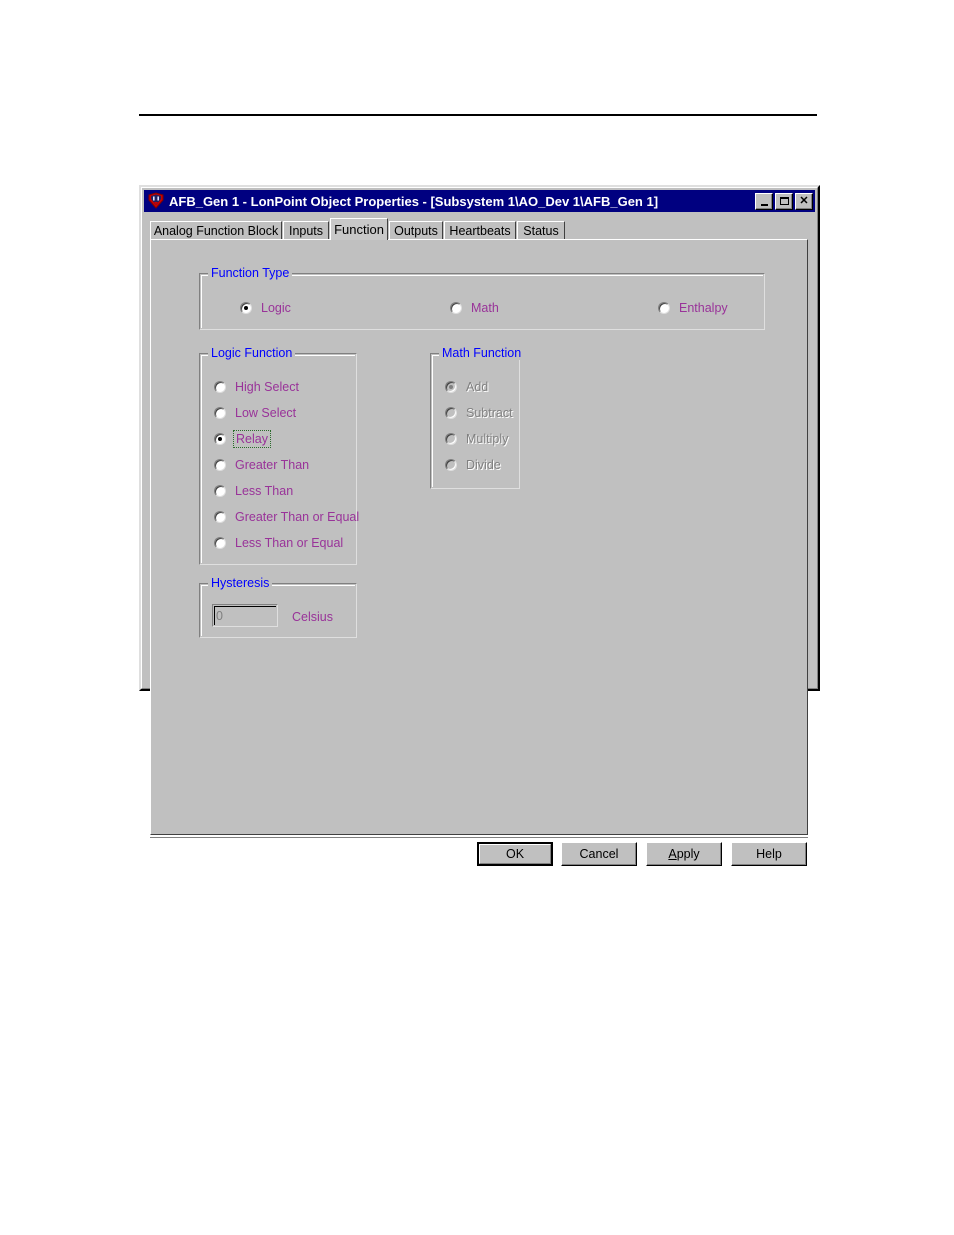 This screenshot has width=954, height=1235. I want to click on lonpoint-app-icon, so click(156, 201).